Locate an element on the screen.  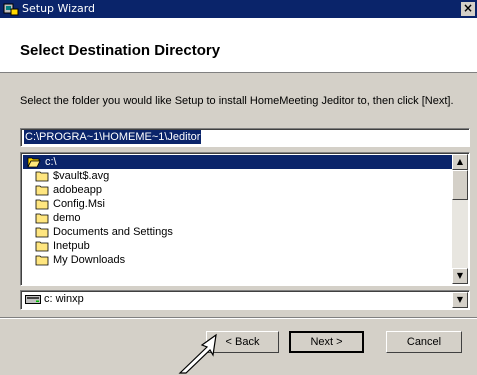
folder-item: My Downloads is located at coordinates (238, 260).